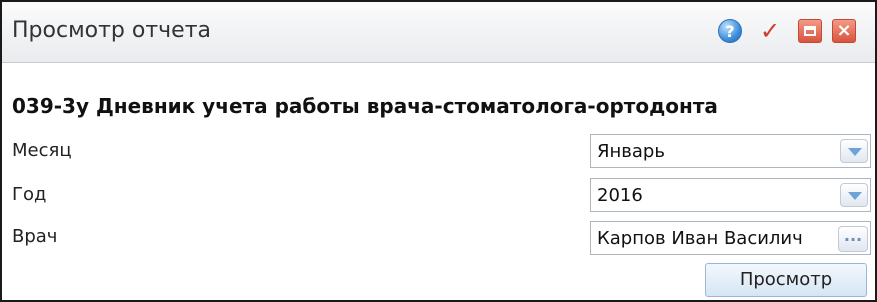 The image size is (877, 302). What do you see at coordinates (620, 195) in the screenshot?
I see `year-value: 2016` at bounding box center [620, 195].